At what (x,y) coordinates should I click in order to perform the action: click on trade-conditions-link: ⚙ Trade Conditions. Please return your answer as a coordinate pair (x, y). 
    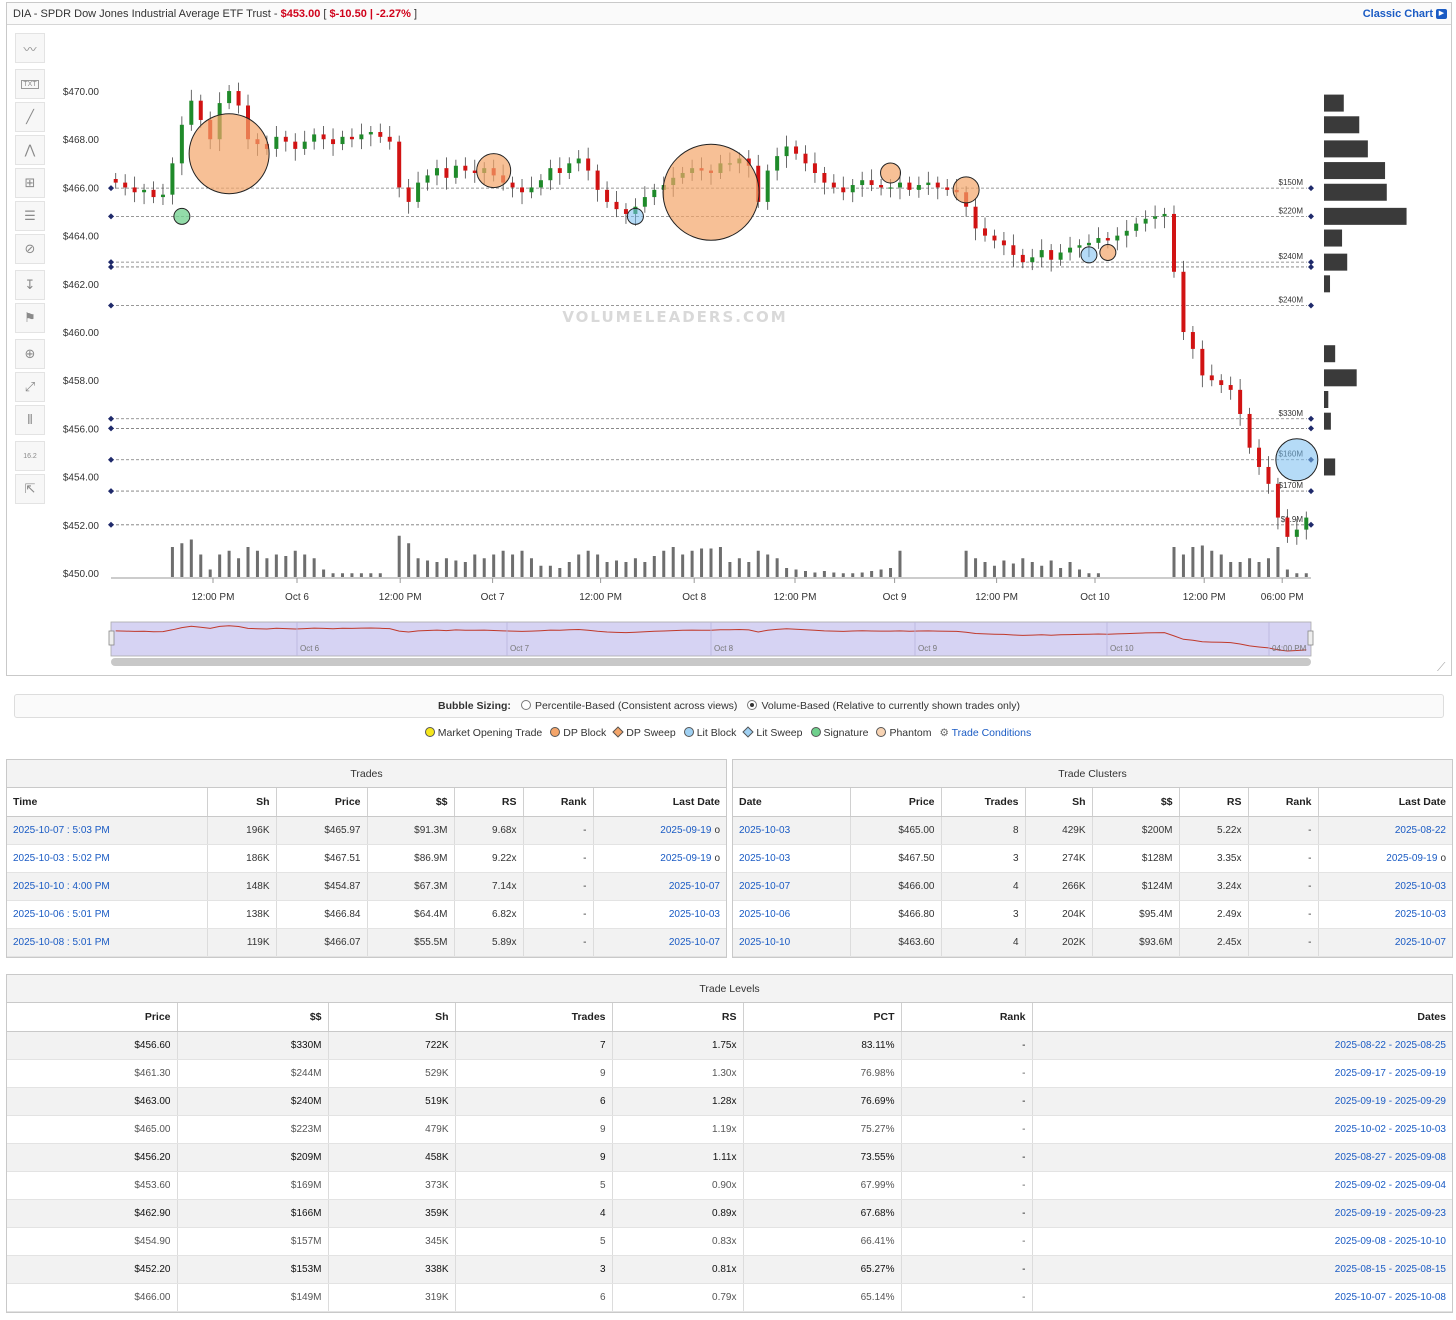
    Looking at the image, I should click on (985, 733).